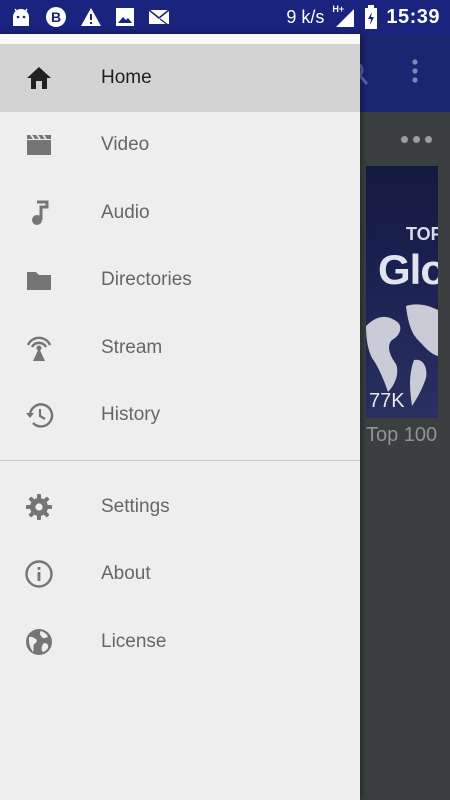  I want to click on nav-item-label: About, so click(126, 574).